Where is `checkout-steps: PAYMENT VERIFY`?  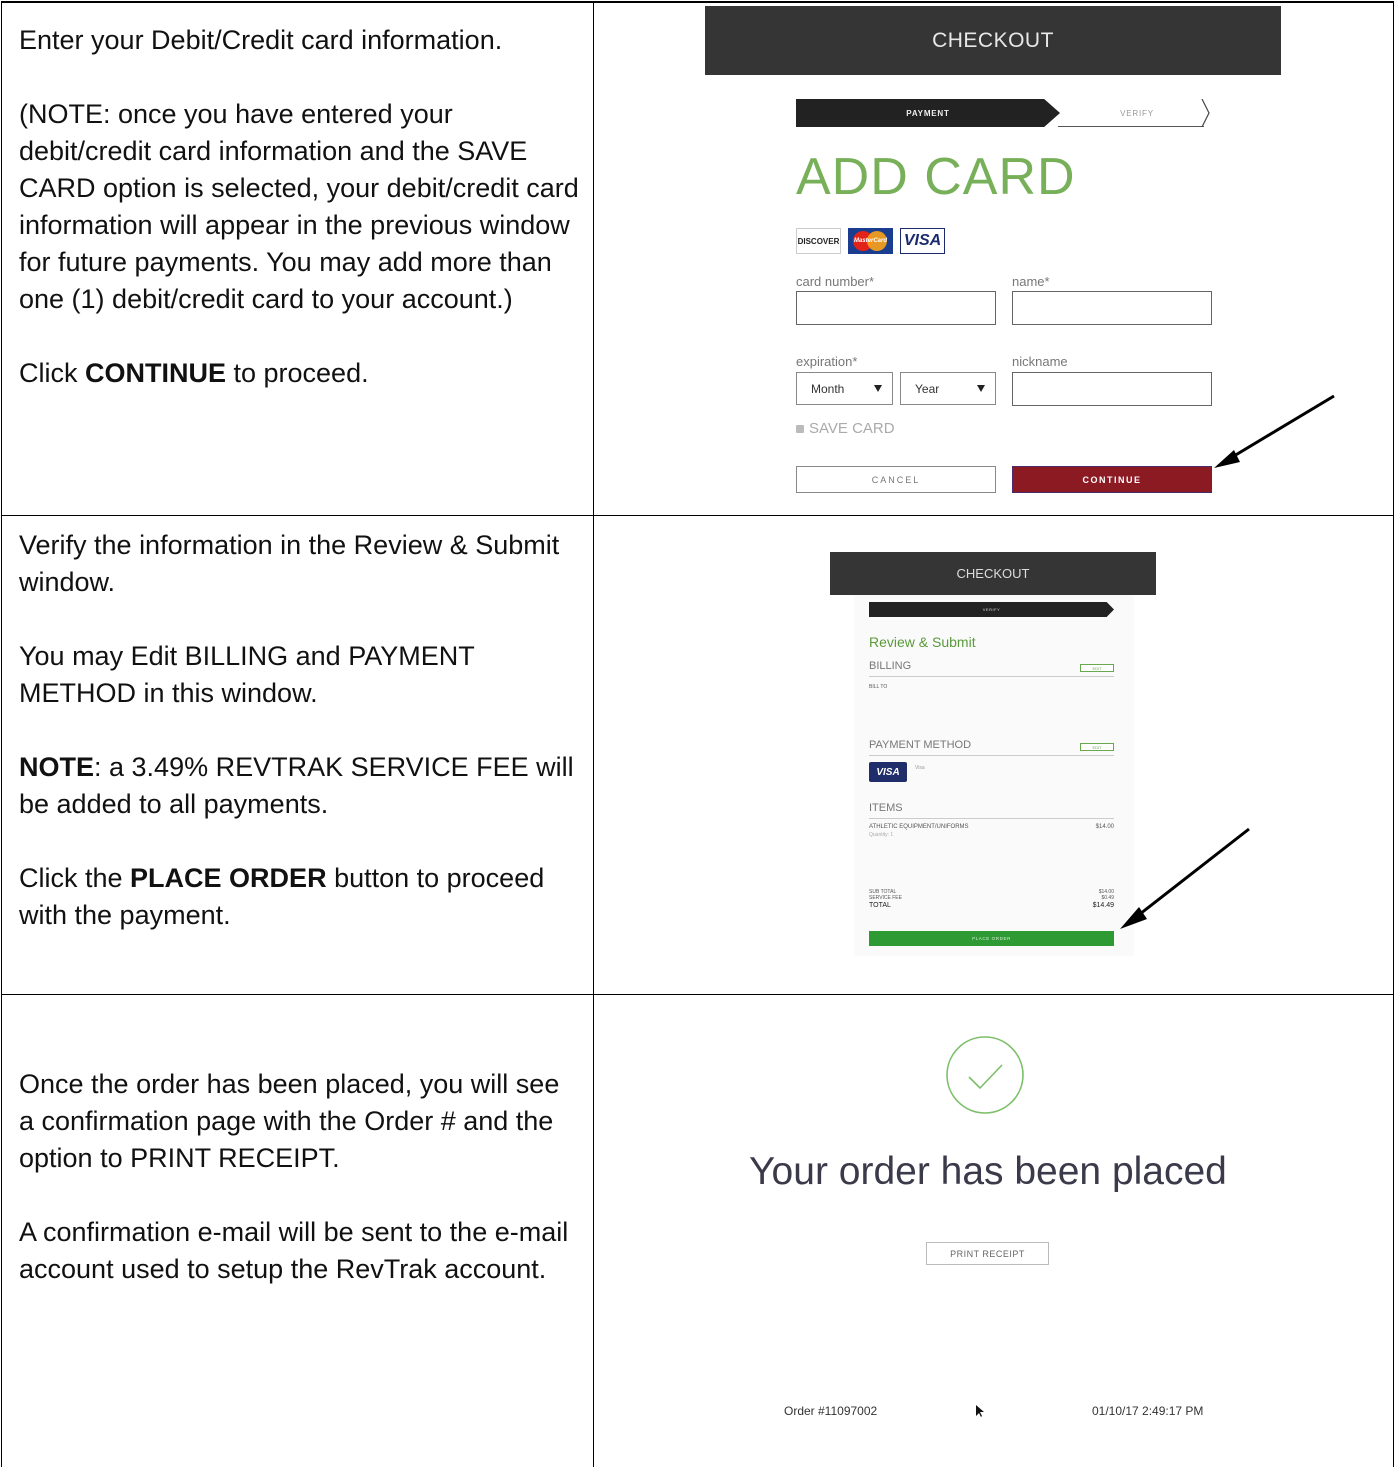
checkout-steps: PAYMENT VERIFY is located at coordinates (1006, 113).